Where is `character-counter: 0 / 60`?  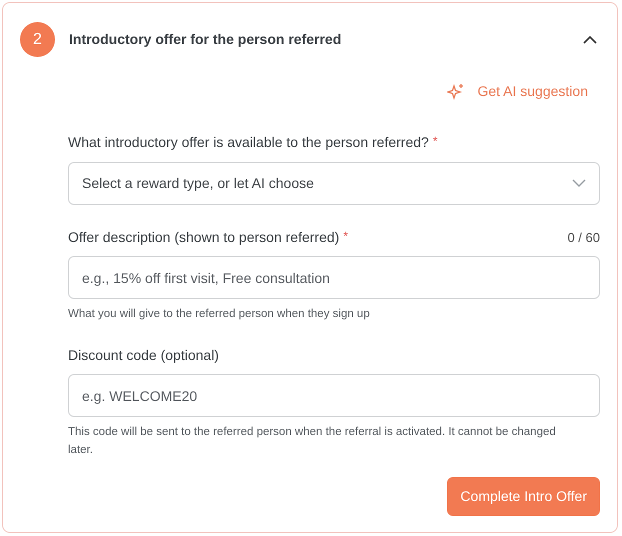 character-counter: 0 / 60 is located at coordinates (583, 238).